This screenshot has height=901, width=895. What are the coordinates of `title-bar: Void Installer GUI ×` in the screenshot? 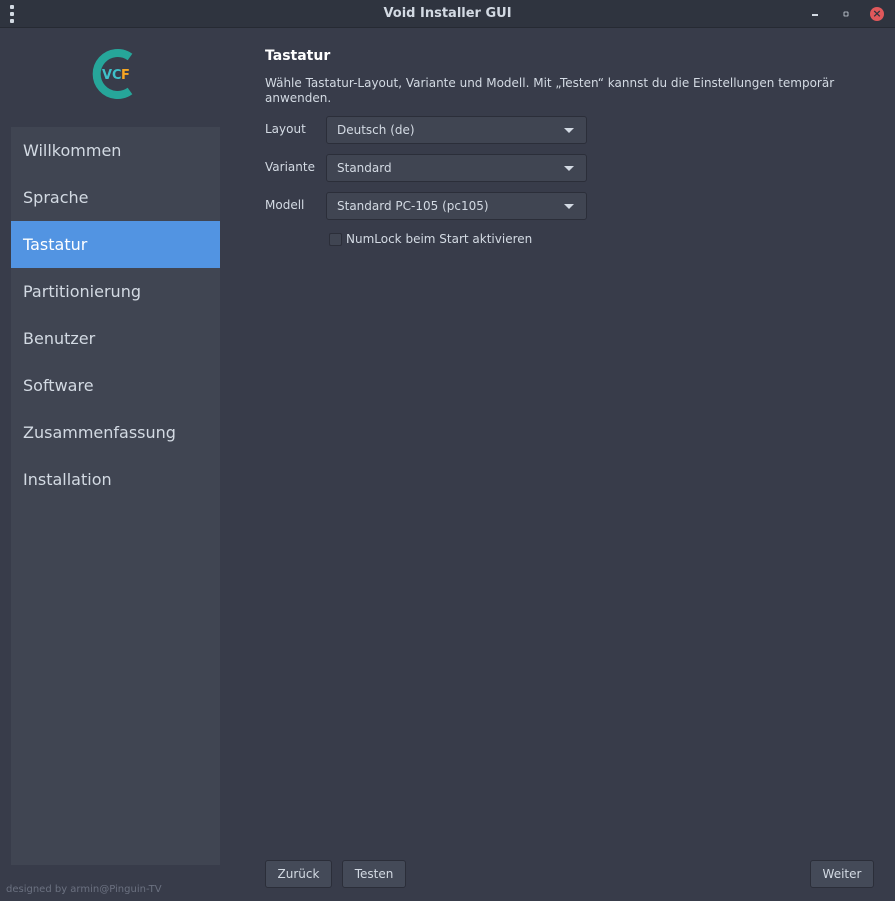 It's located at (447, 14).